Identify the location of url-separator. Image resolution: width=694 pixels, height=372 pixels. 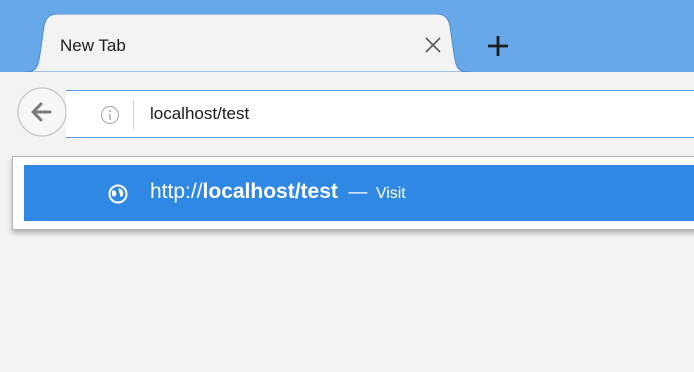
(133, 115).